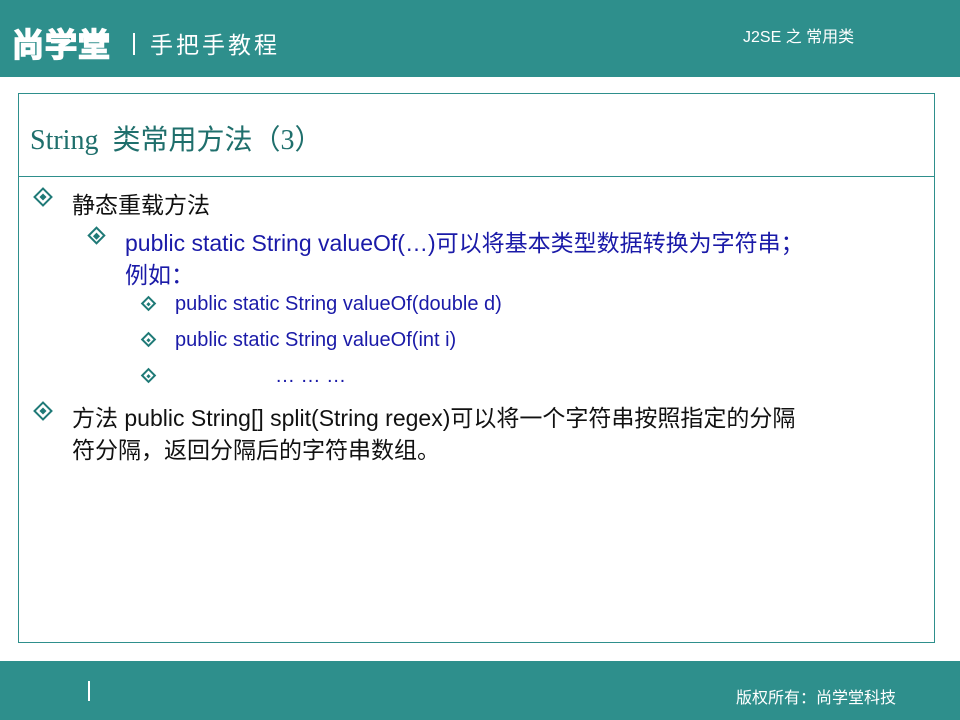 The height and width of the screenshot is (720, 960). Describe the element at coordinates (159, 275) in the screenshot. I see `bullet-text-continued: 例如：` at that location.